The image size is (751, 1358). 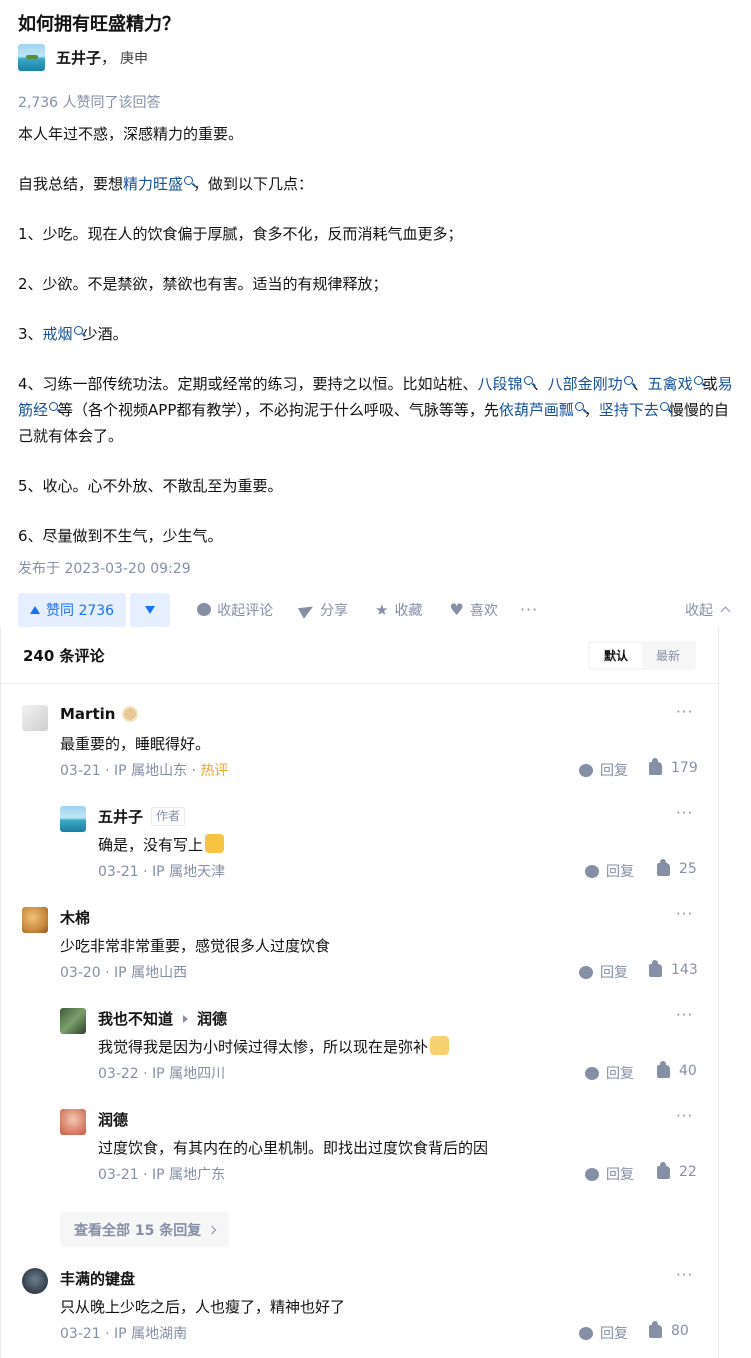 I want to click on reply-to-user: 润德, so click(x=212, y=1018).